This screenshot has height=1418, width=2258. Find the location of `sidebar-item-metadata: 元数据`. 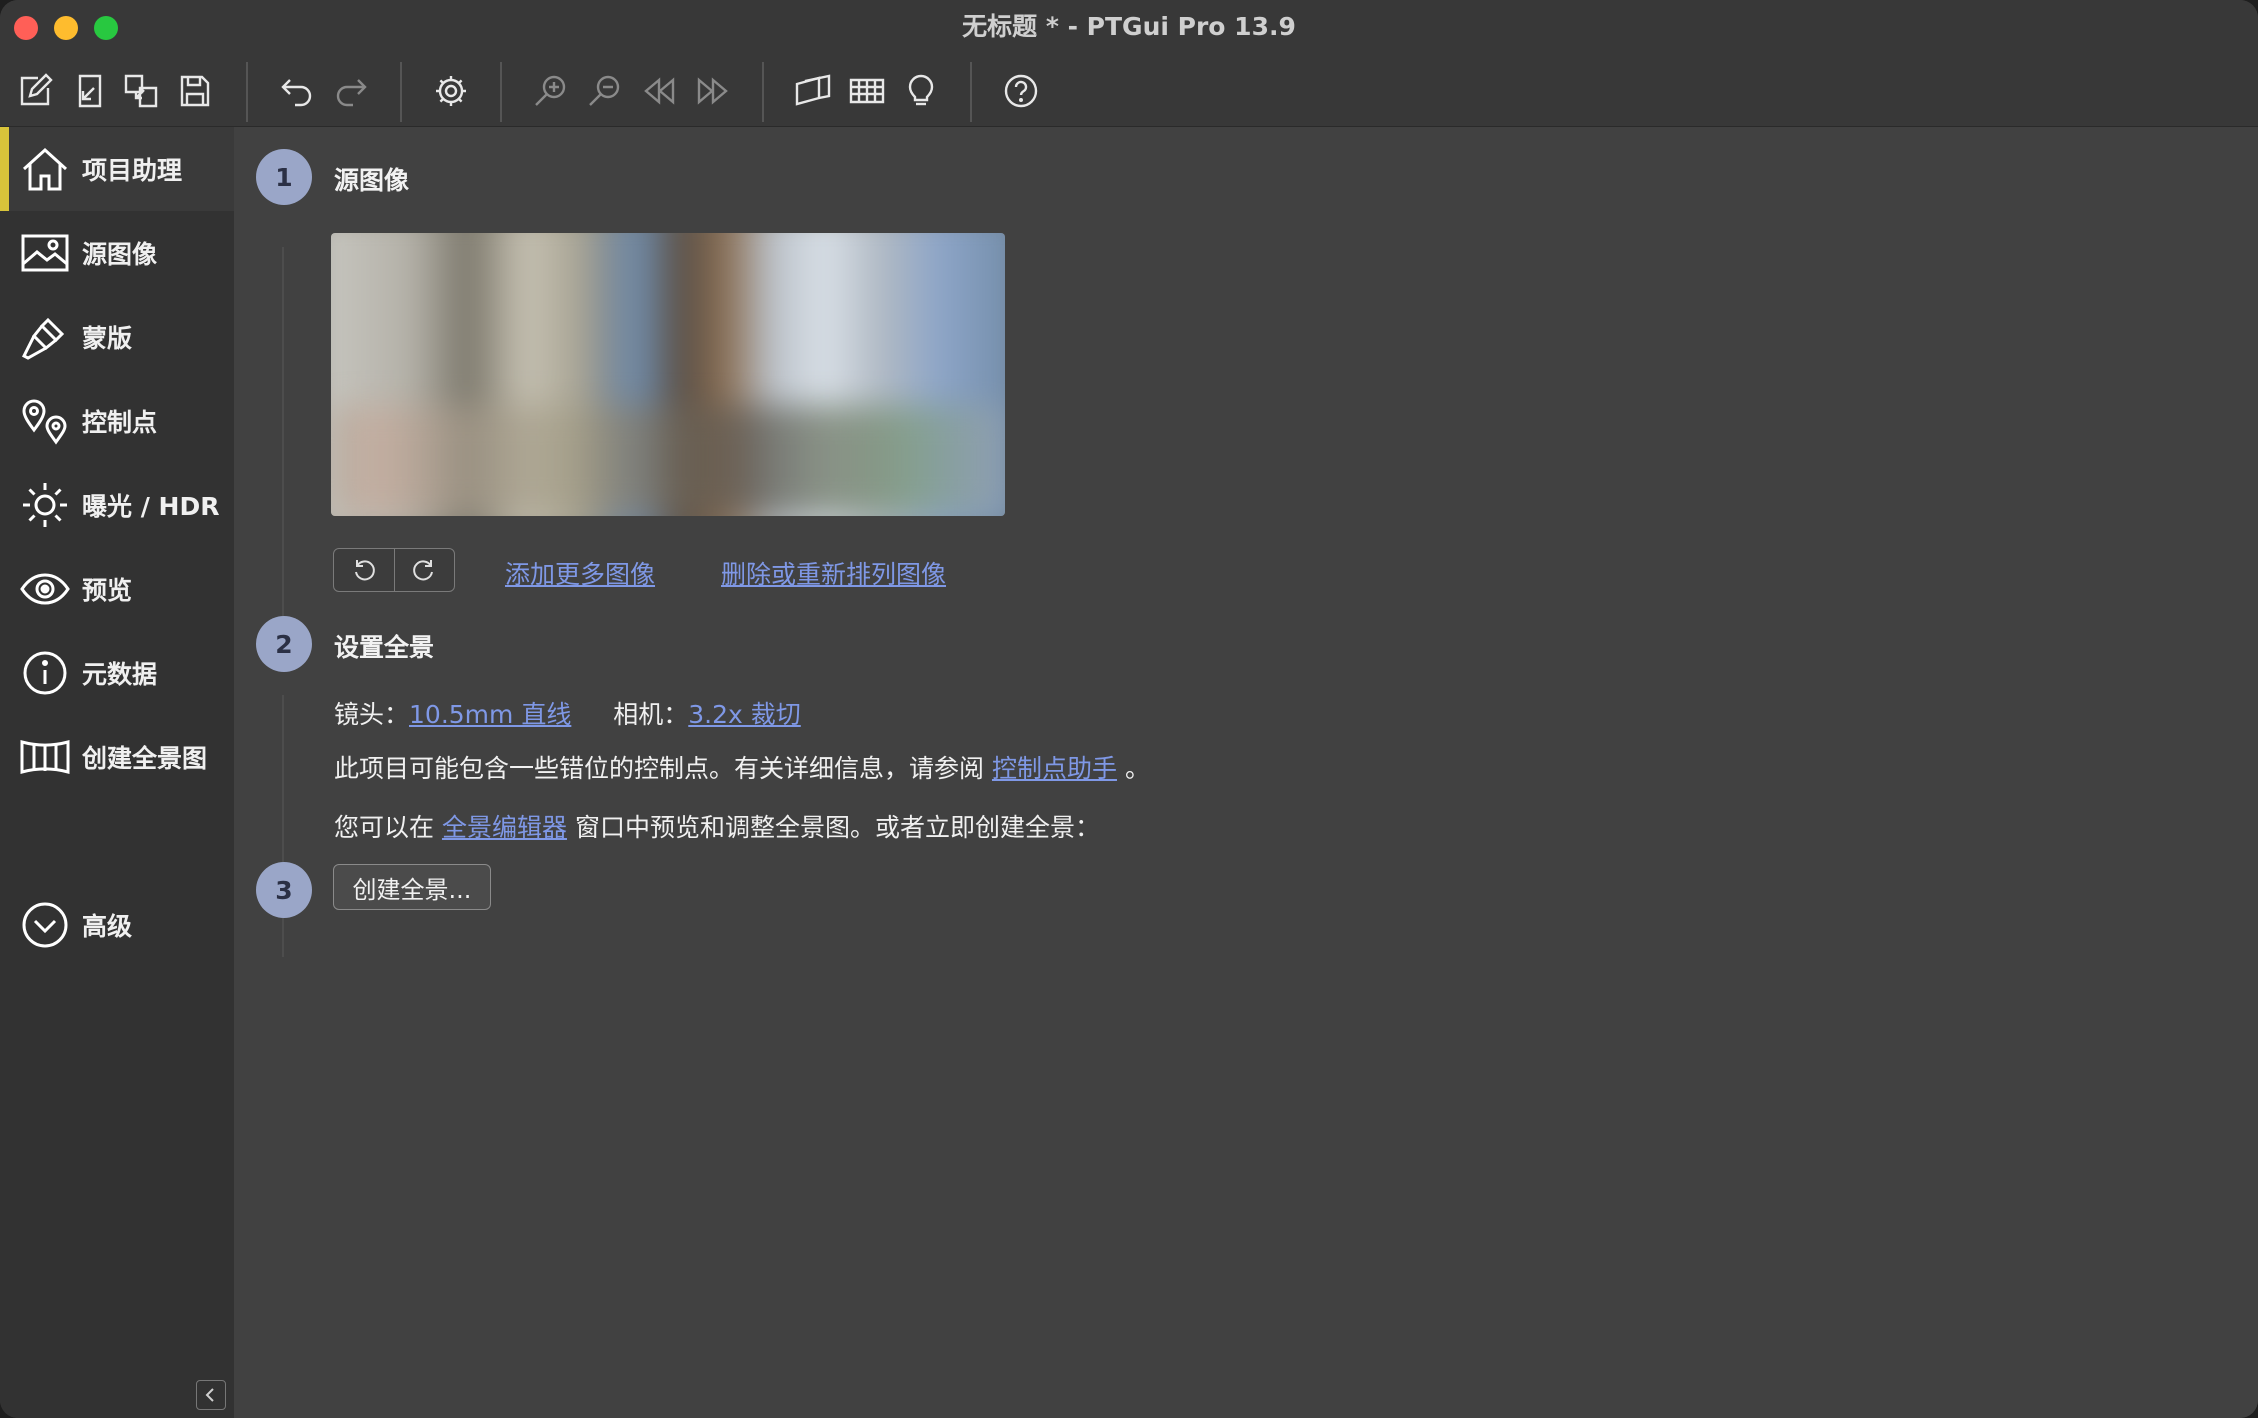

sidebar-item-metadata: 元数据 is located at coordinates (117, 673).